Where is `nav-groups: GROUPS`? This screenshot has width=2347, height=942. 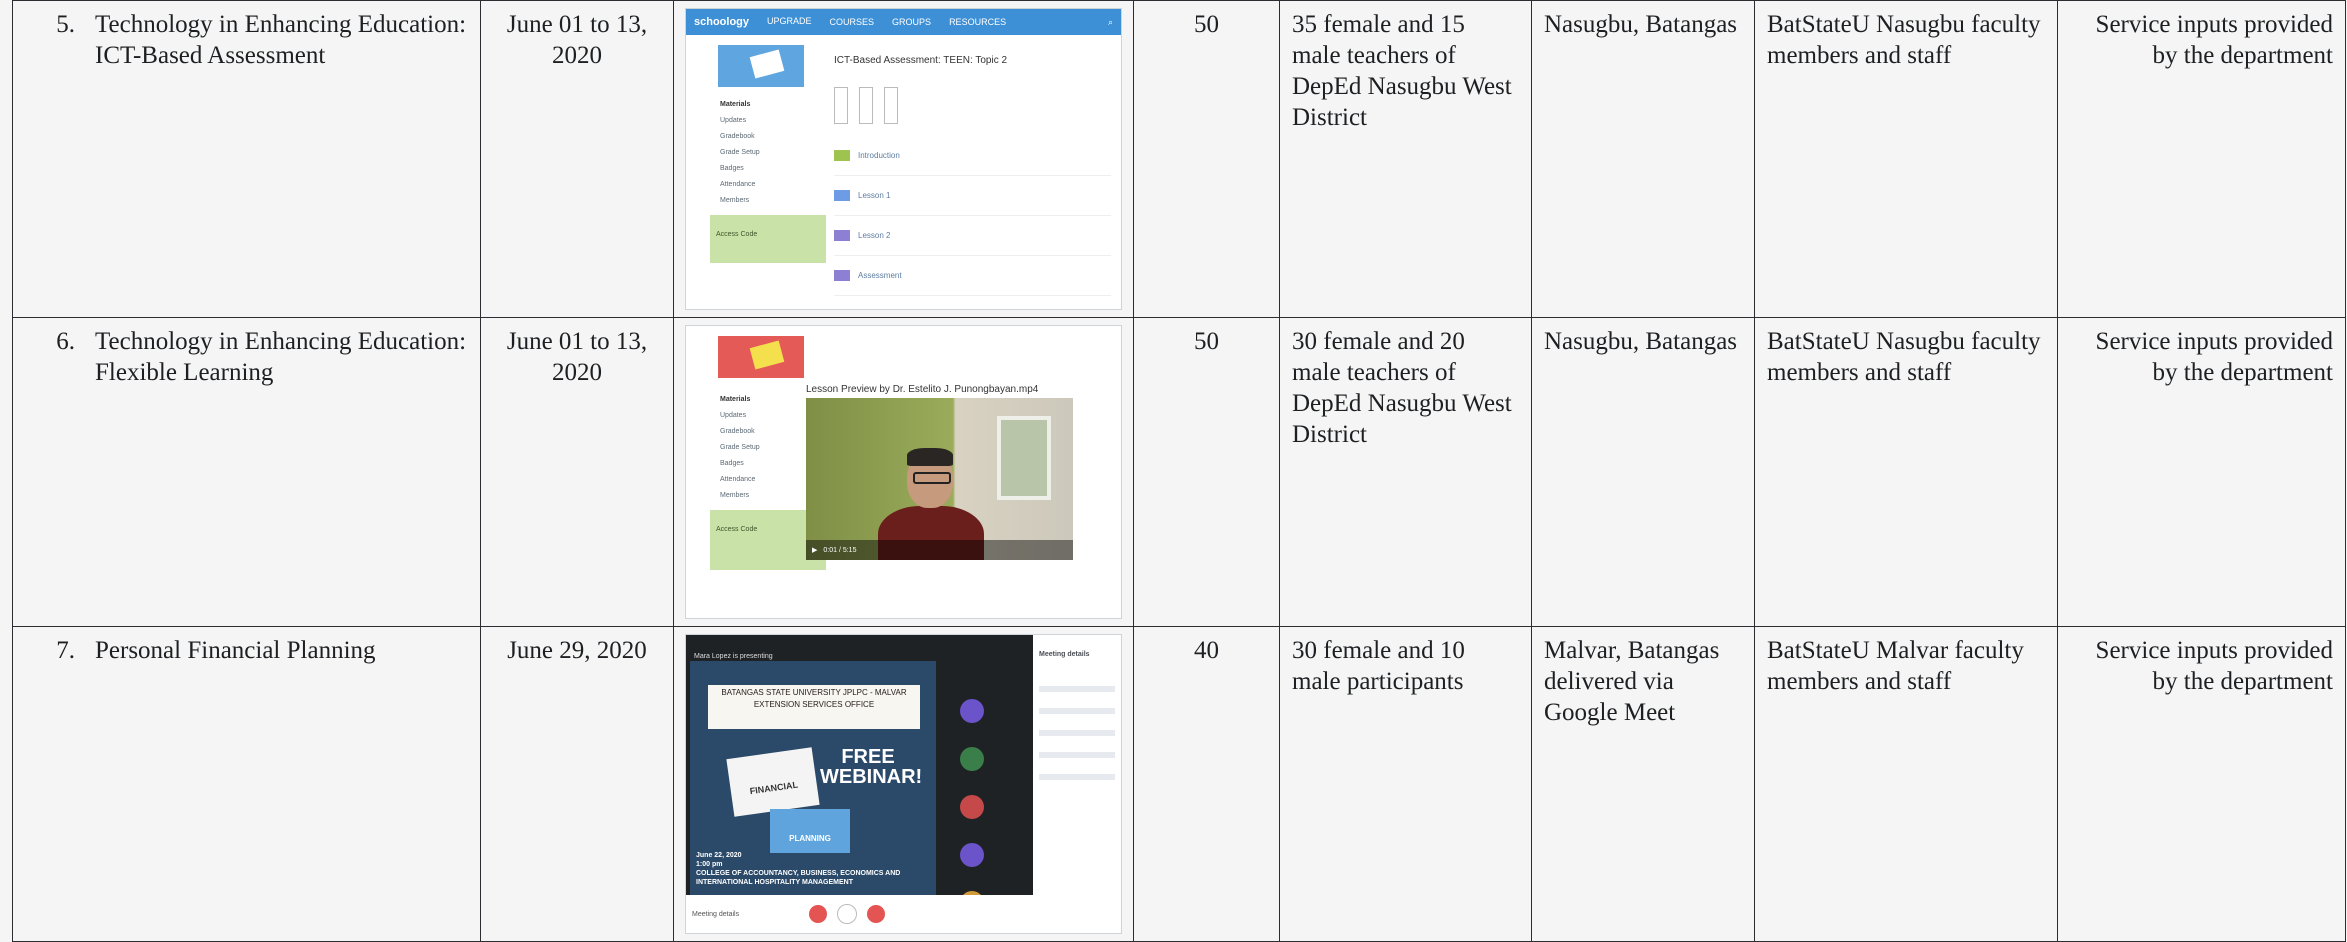 nav-groups: GROUPS is located at coordinates (912, 21).